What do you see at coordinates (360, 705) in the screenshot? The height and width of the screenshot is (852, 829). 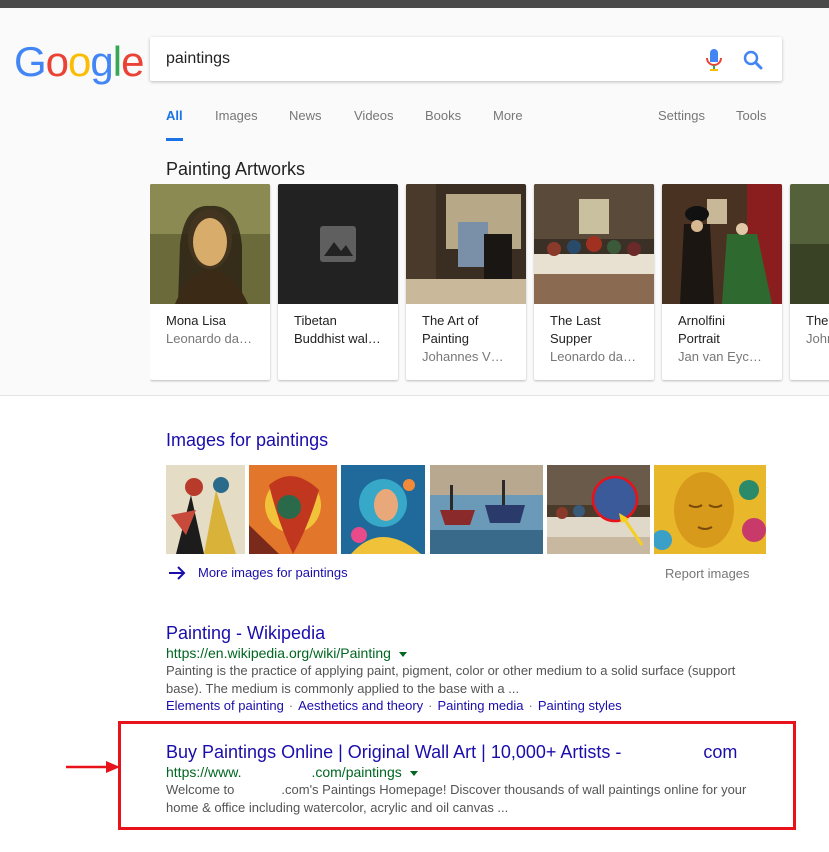 I see `sitelink: Aesthetics and theory` at bounding box center [360, 705].